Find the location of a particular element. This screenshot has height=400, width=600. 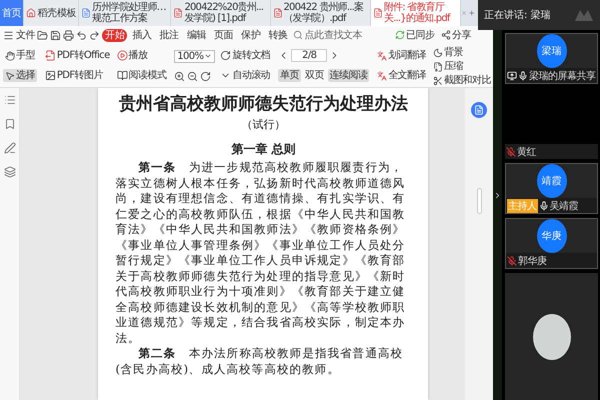

share-icon is located at coordinates (445, 35).